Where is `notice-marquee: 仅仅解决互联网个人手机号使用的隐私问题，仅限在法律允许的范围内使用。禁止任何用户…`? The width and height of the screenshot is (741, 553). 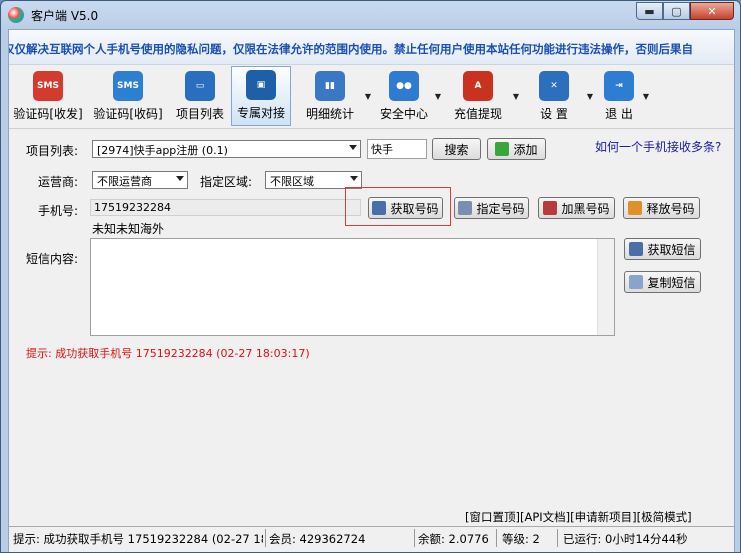 notice-marquee: 仅仅解决互联网个人手机号使用的隐私问题，仅限在法律允许的范围内使用。禁止任何用户… is located at coordinates (371, 47).